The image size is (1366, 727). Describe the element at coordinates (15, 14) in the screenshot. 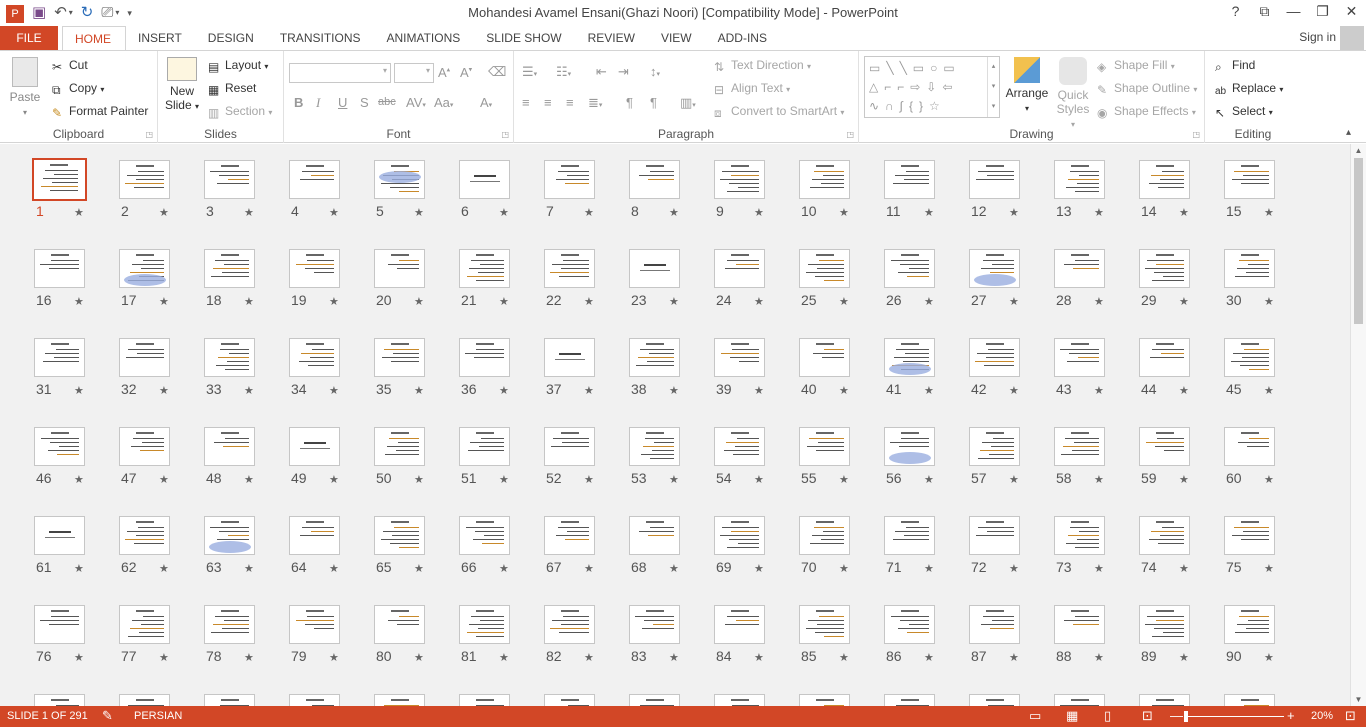

I see `powerpoint-logo-icon: P` at that location.